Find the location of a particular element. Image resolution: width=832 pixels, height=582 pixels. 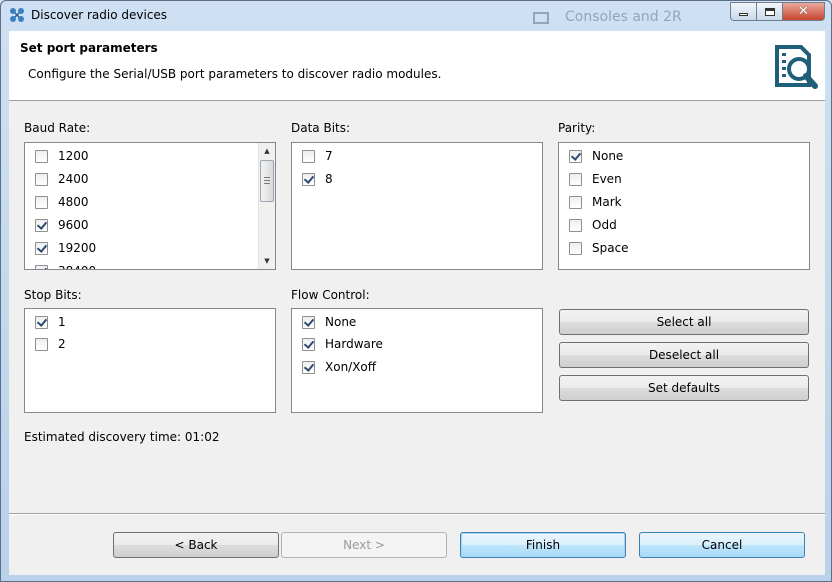

parity-label: Parity: is located at coordinates (577, 128).